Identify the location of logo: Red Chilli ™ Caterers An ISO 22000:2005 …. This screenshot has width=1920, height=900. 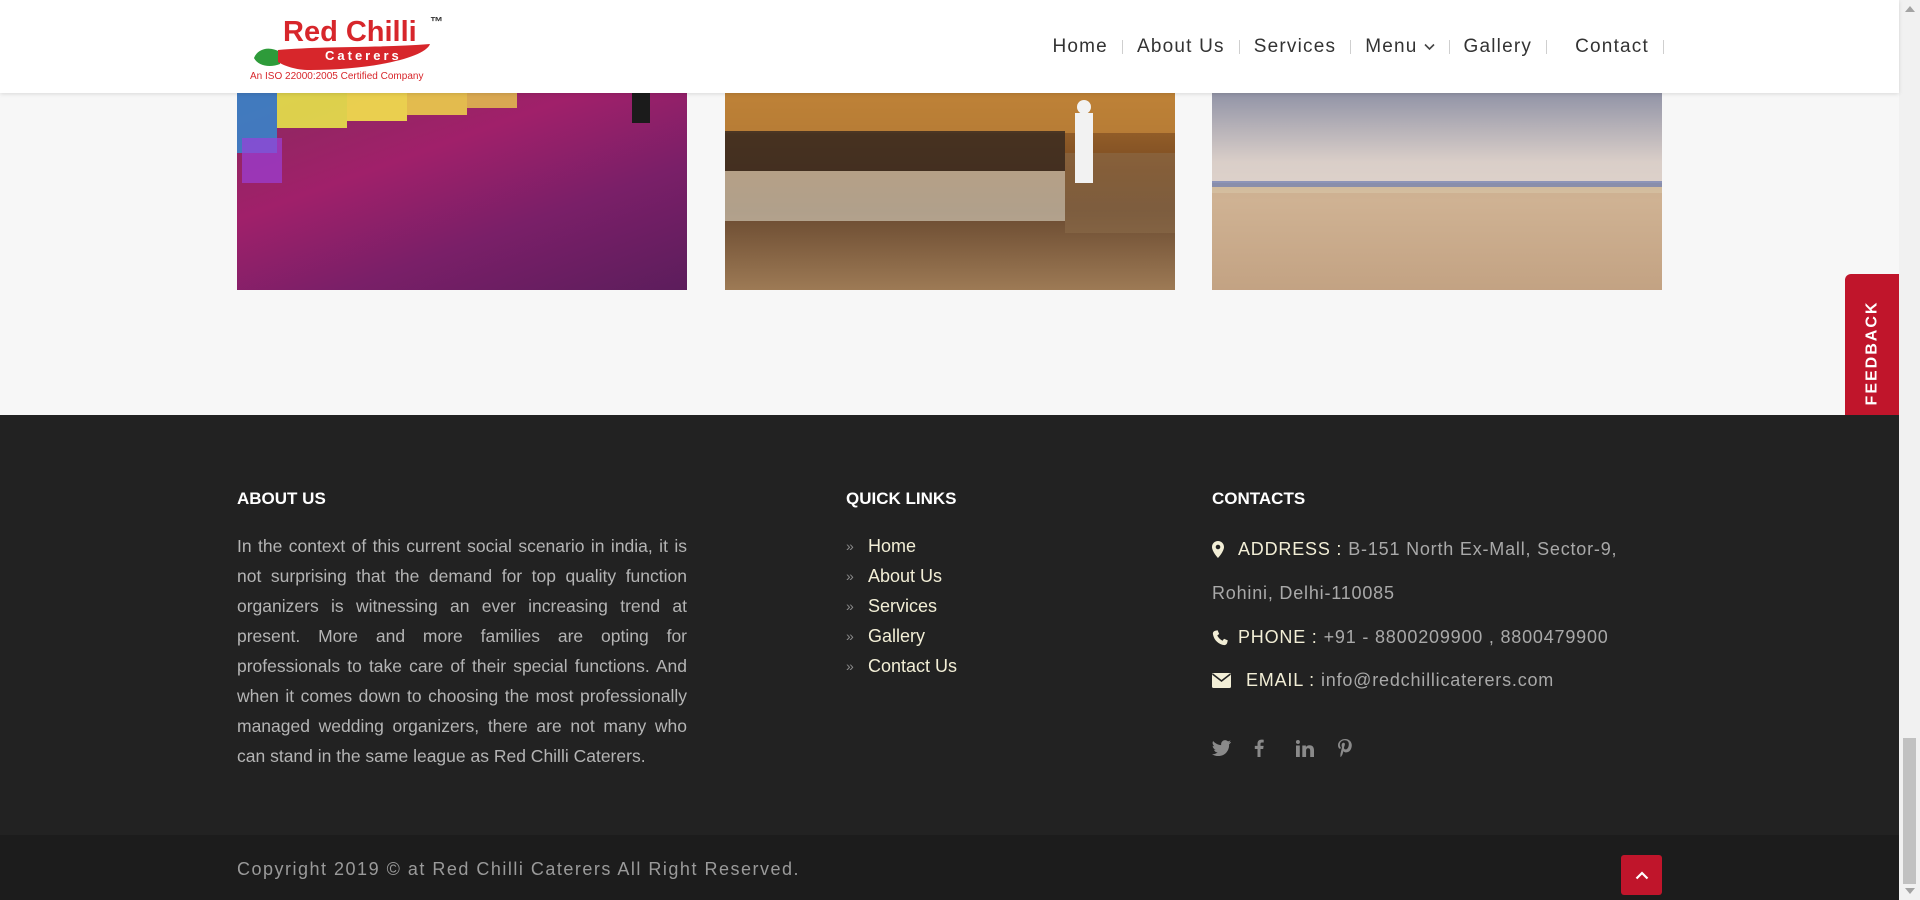
(350, 49).